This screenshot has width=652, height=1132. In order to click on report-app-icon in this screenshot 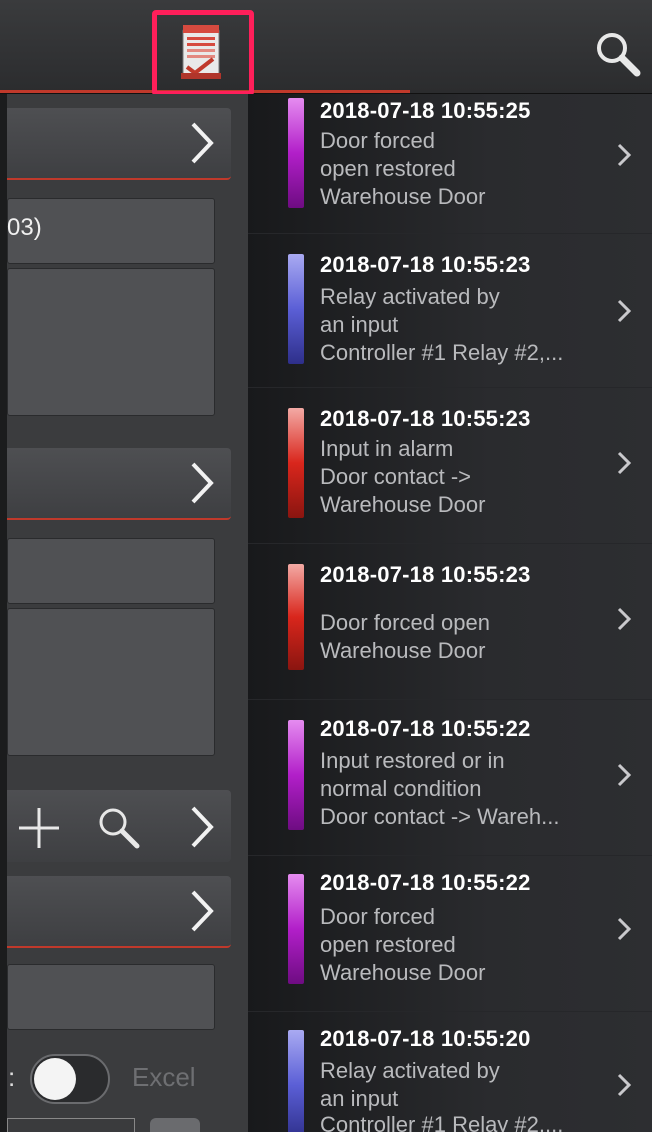, I will do `click(201, 52)`.